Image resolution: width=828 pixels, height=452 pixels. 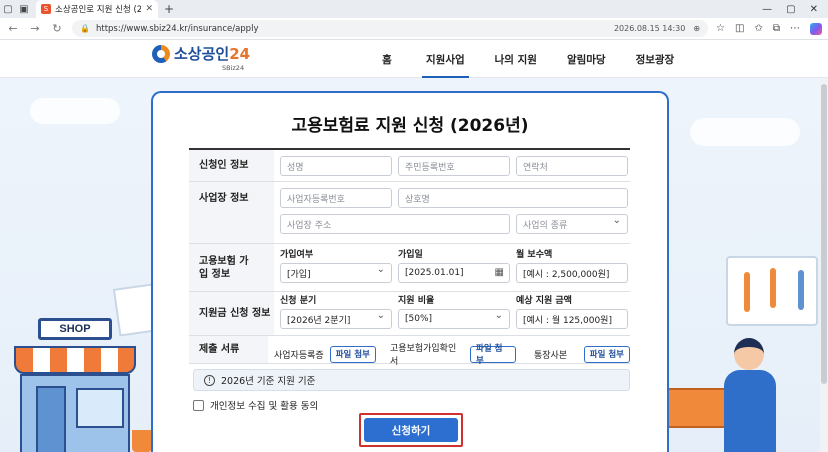 What do you see at coordinates (745, 132) in the screenshot?
I see `cloud-decoration` at bounding box center [745, 132].